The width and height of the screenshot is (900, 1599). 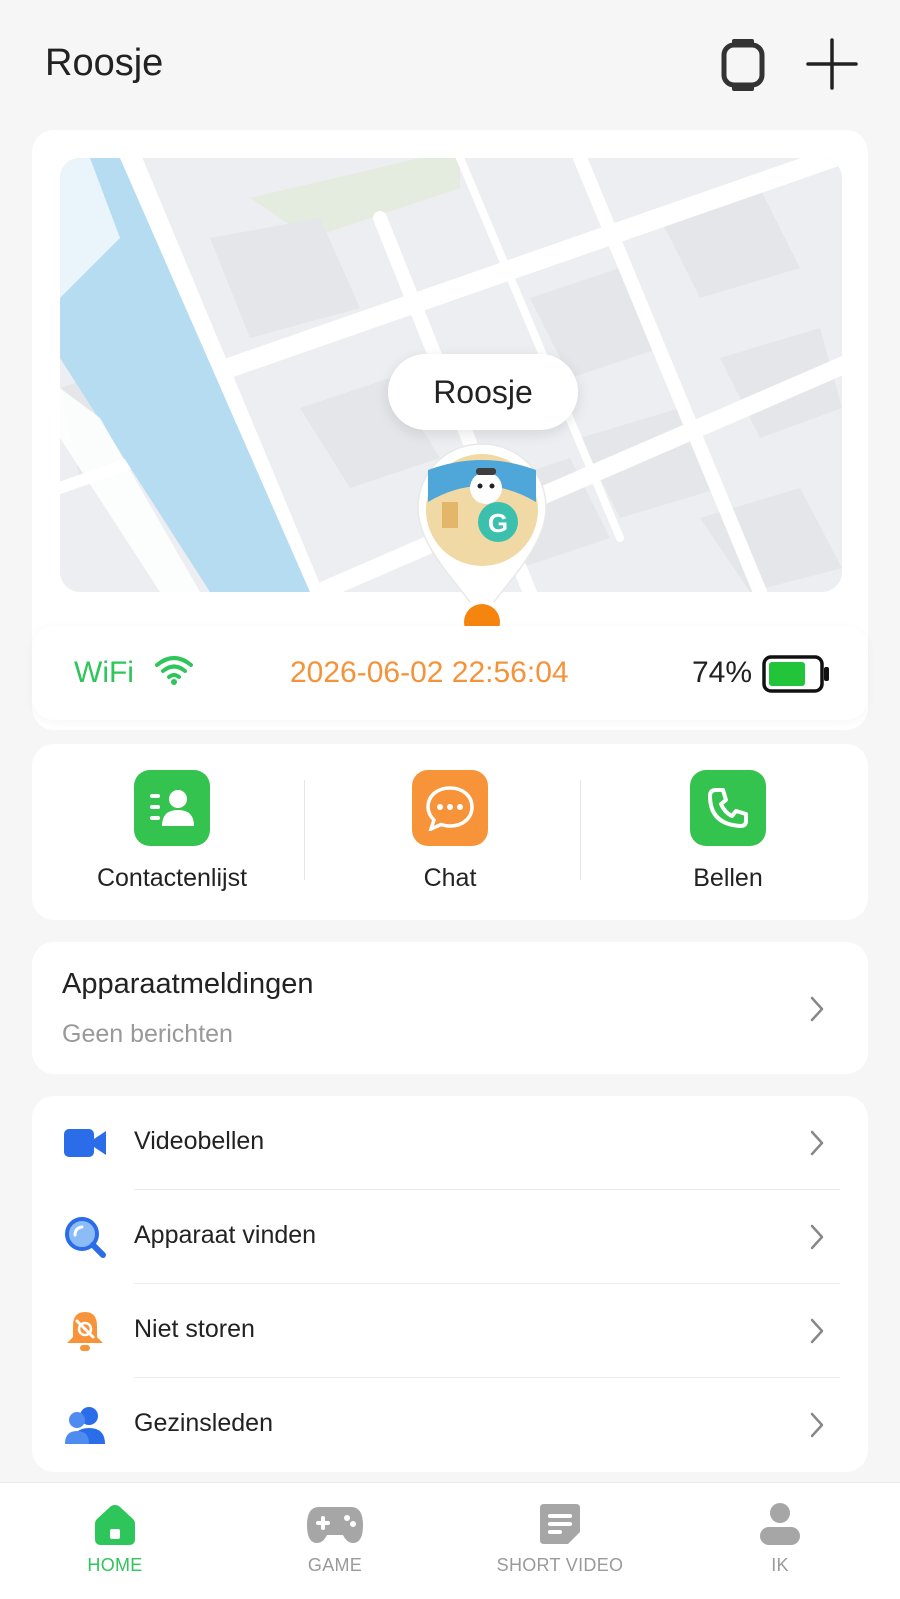 I want to click on nav-profile: IK, so click(x=780, y=1541).